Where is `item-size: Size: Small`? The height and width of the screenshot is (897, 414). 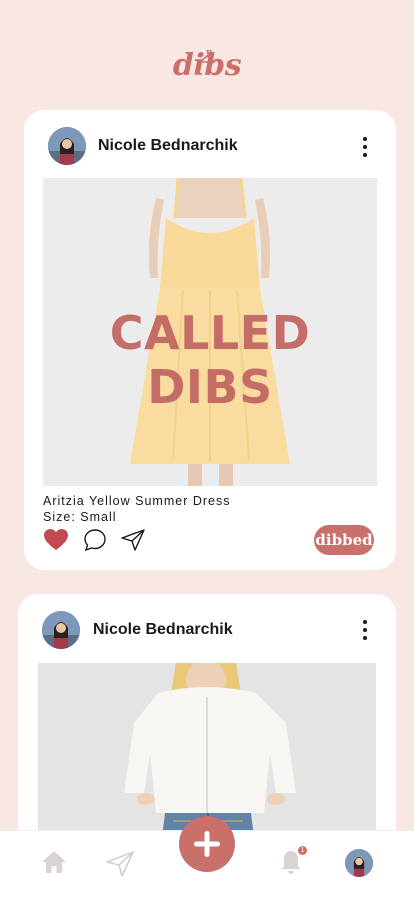
item-size: Size: Small is located at coordinates (80, 517).